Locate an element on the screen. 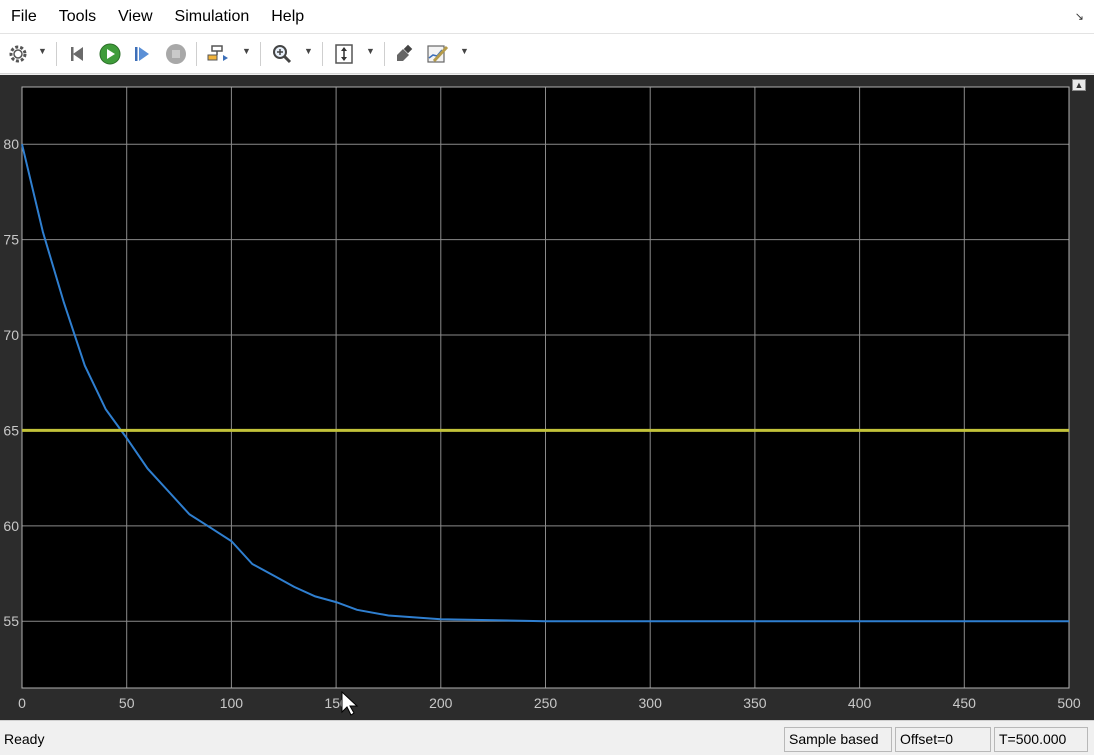 This screenshot has height=755, width=1094. stop-icon is located at coordinates (176, 54).